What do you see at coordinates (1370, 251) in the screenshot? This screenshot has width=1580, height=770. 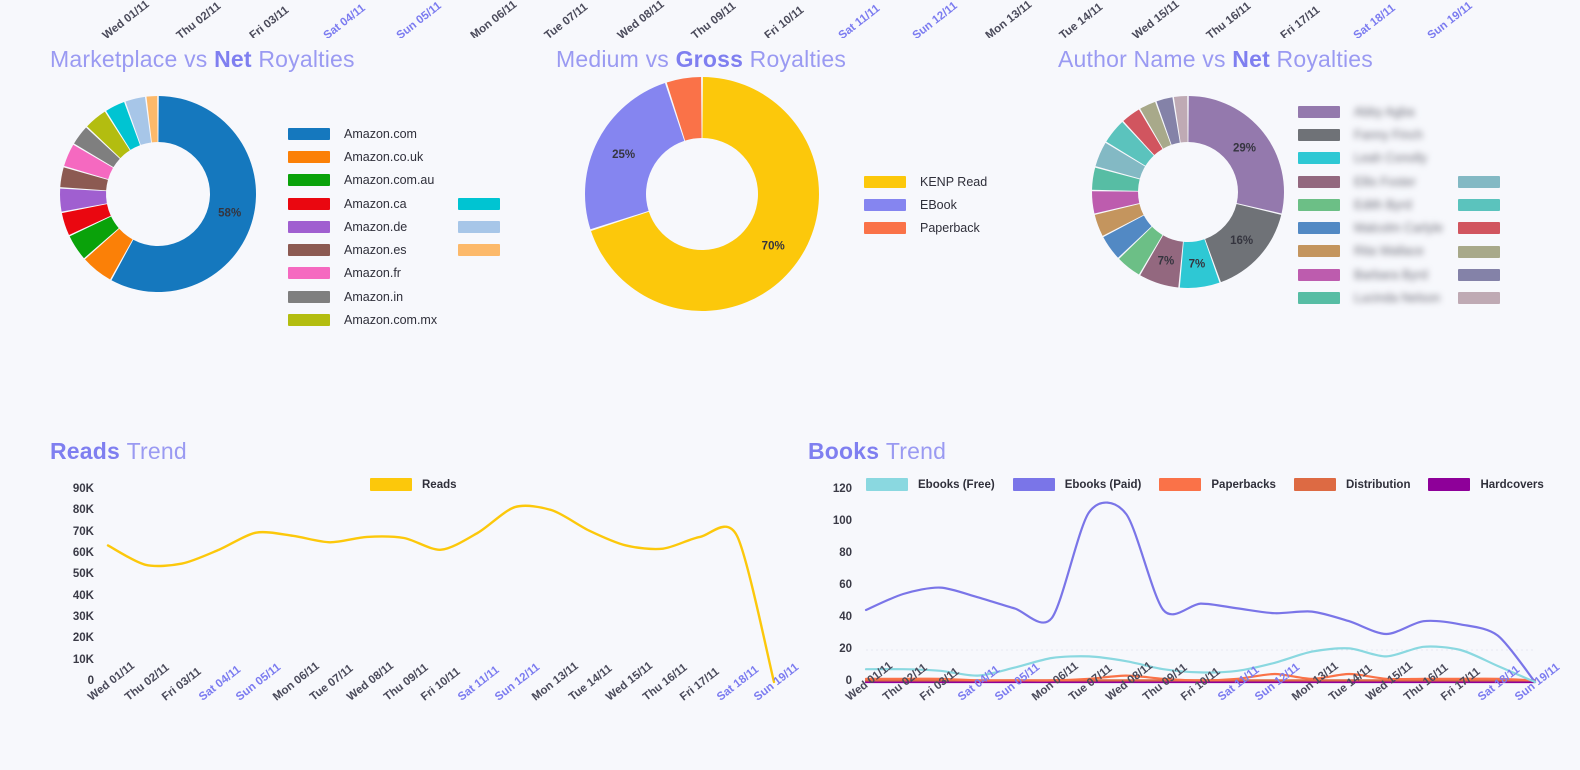 I see `legend-item: Rita Wallace` at bounding box center [1370, 251].